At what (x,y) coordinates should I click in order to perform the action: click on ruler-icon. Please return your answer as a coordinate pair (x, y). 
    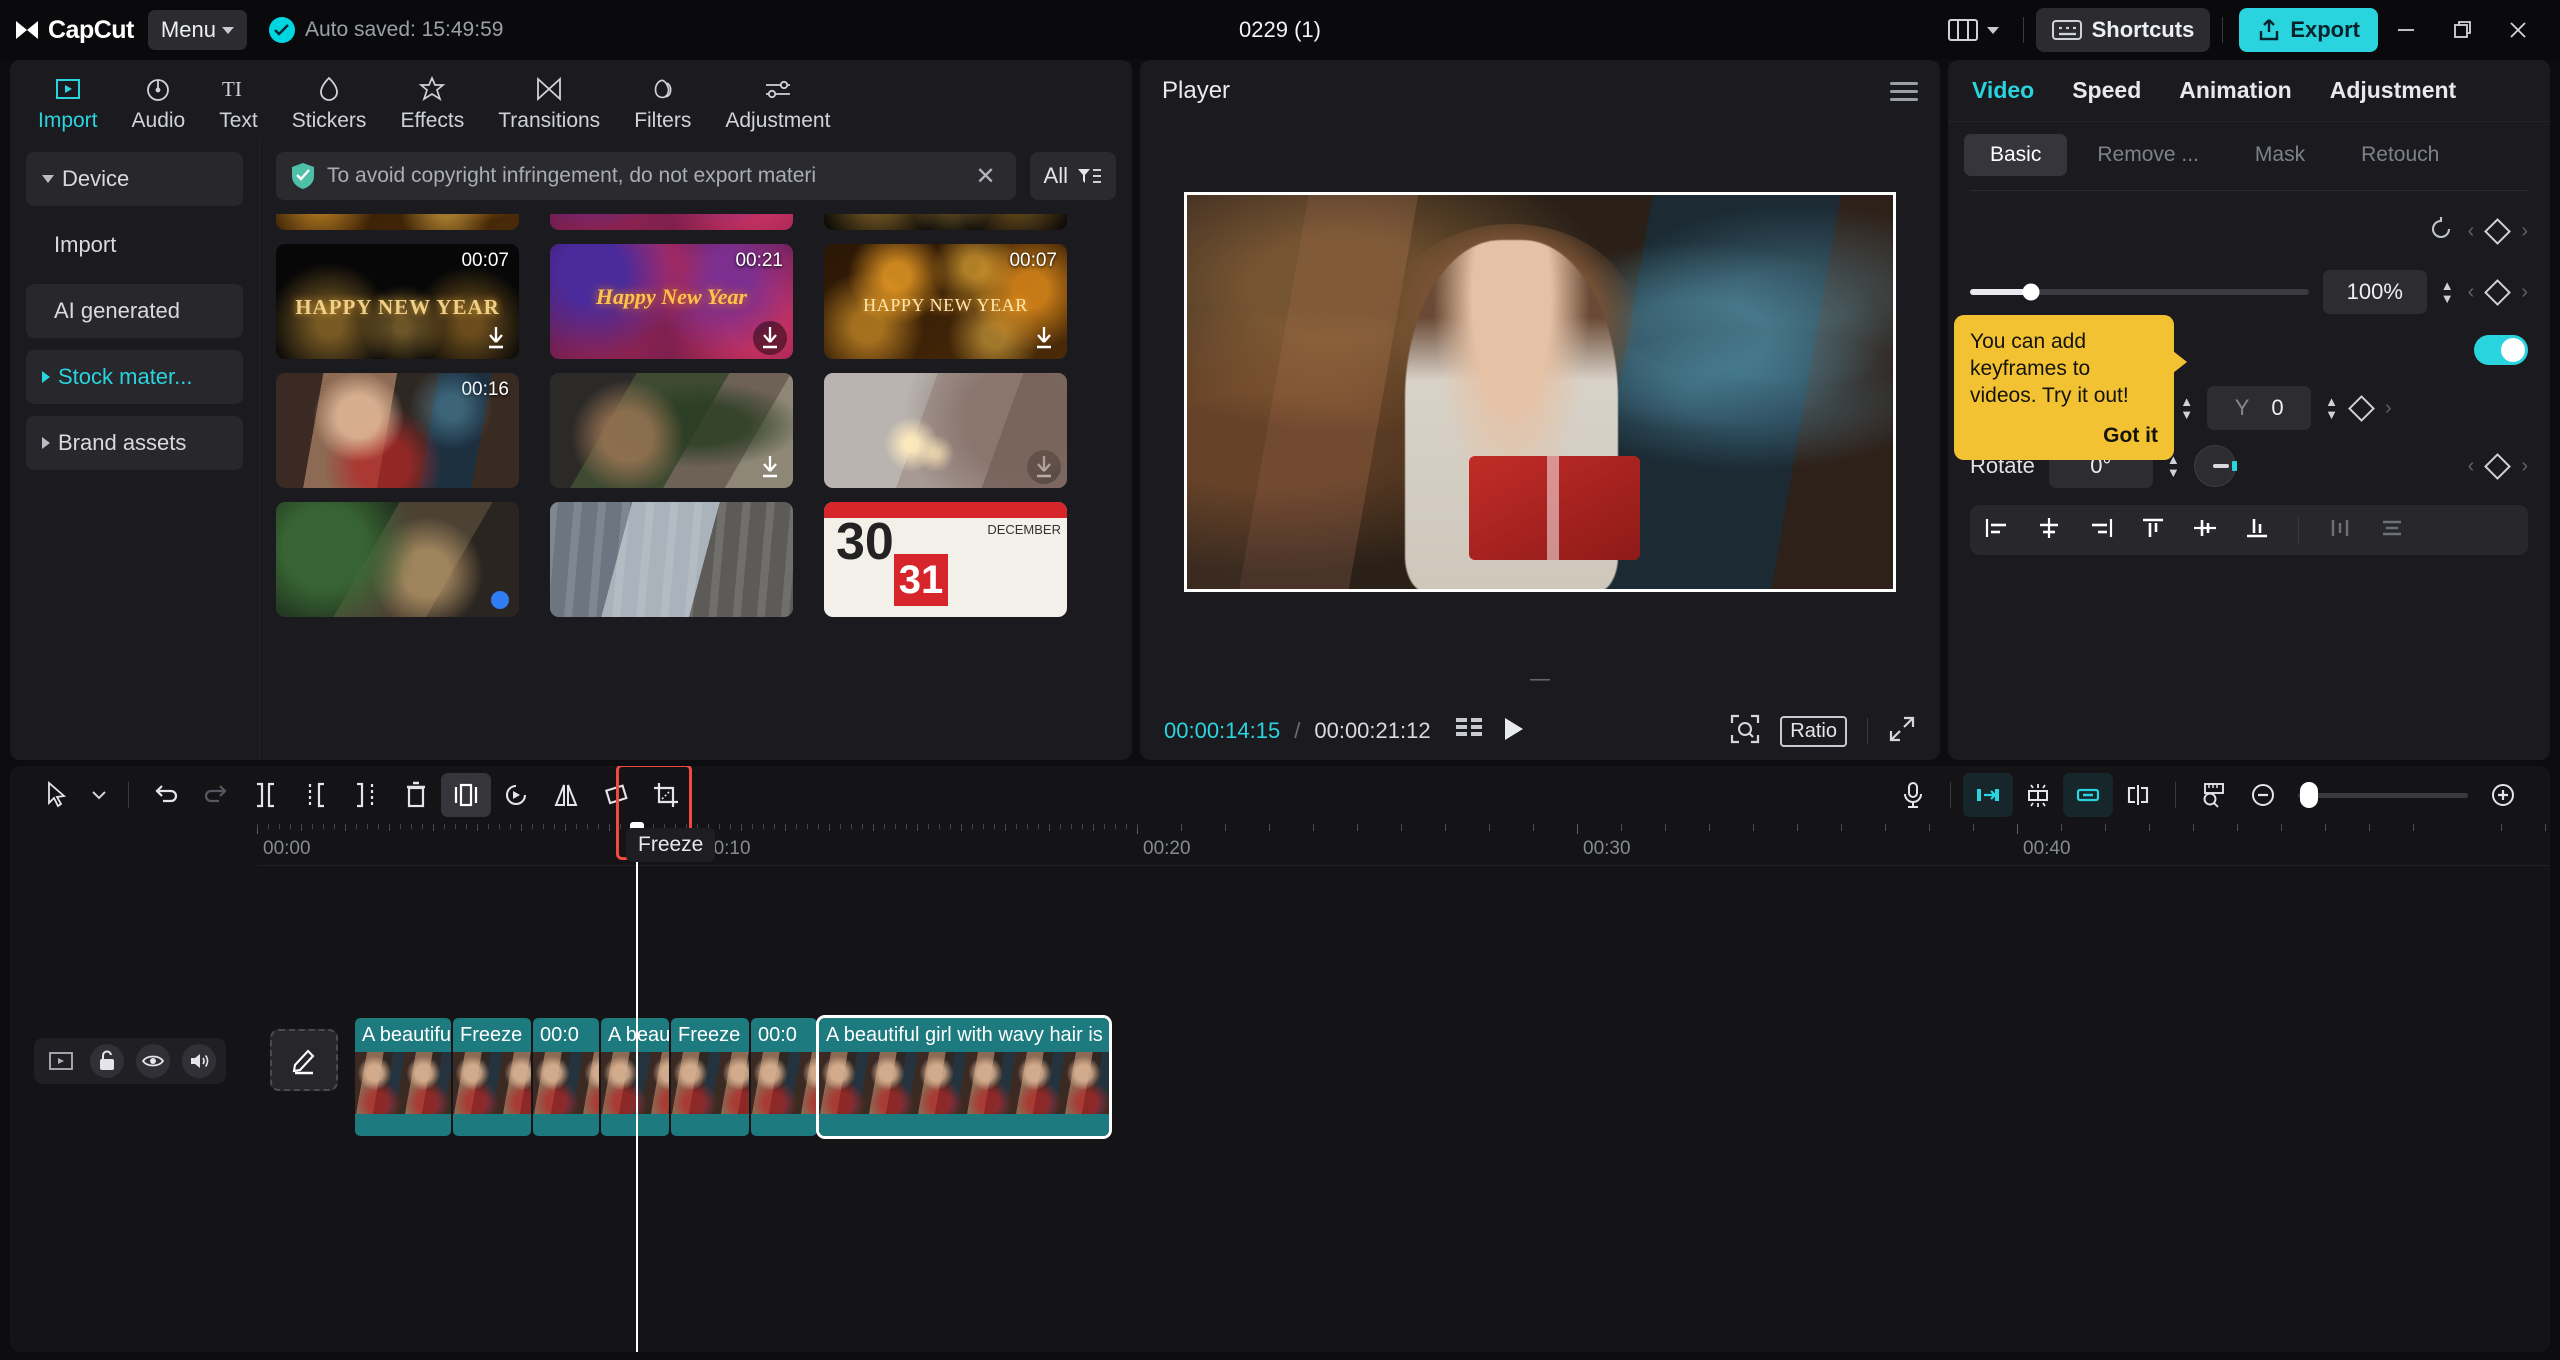
    Looking at the image, I should click on (2213, 795).